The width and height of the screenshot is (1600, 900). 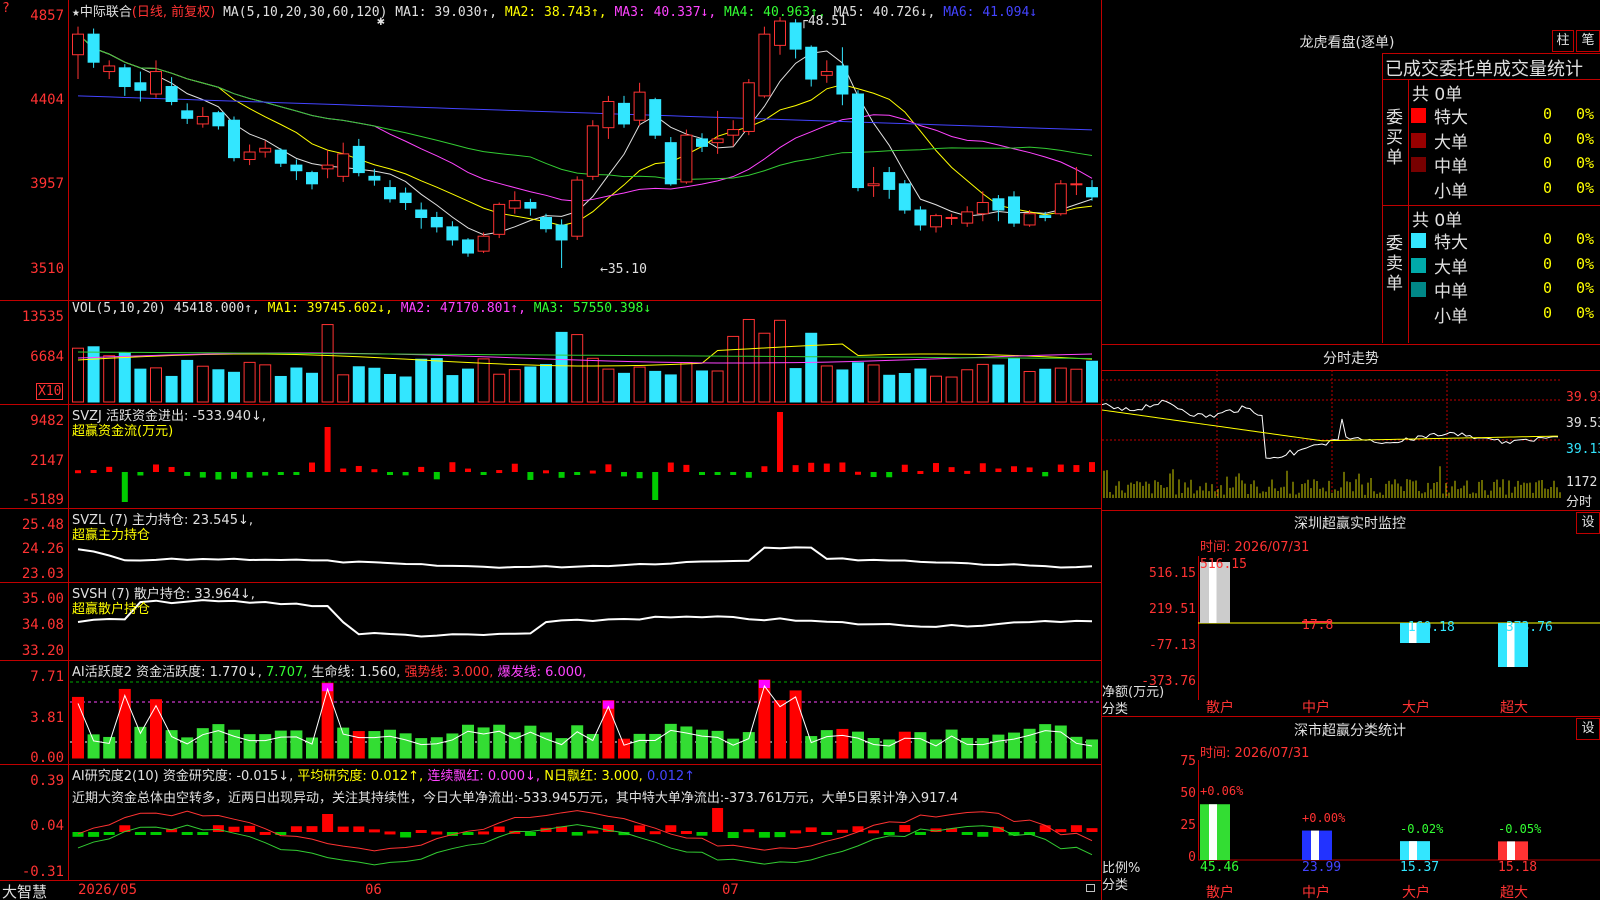 I want to click on ai-active-label: AI活跃度2 资金活跃度: 1.770↓,, so click(x=167, y=672).